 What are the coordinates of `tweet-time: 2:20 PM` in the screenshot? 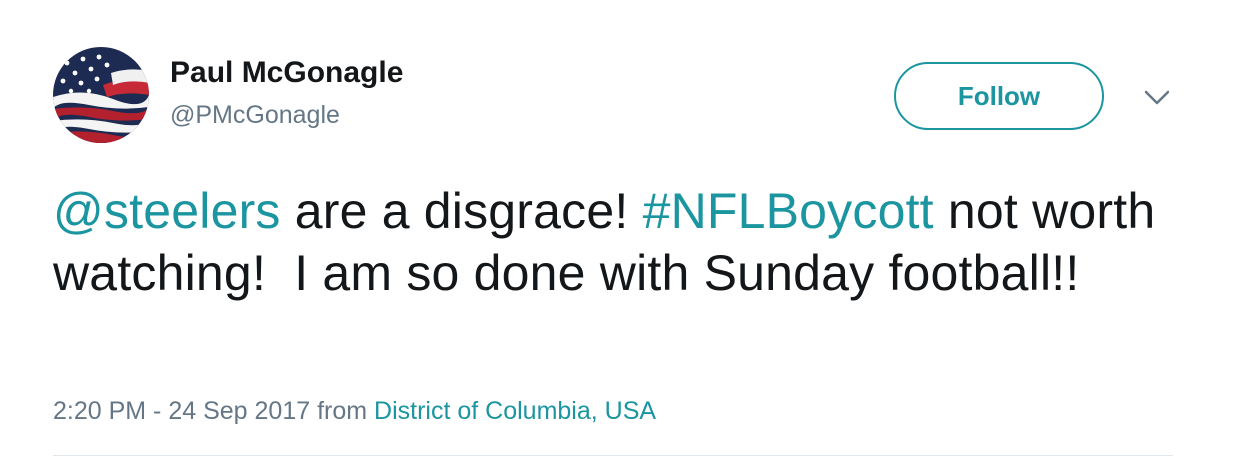 It's located at (99, 411).